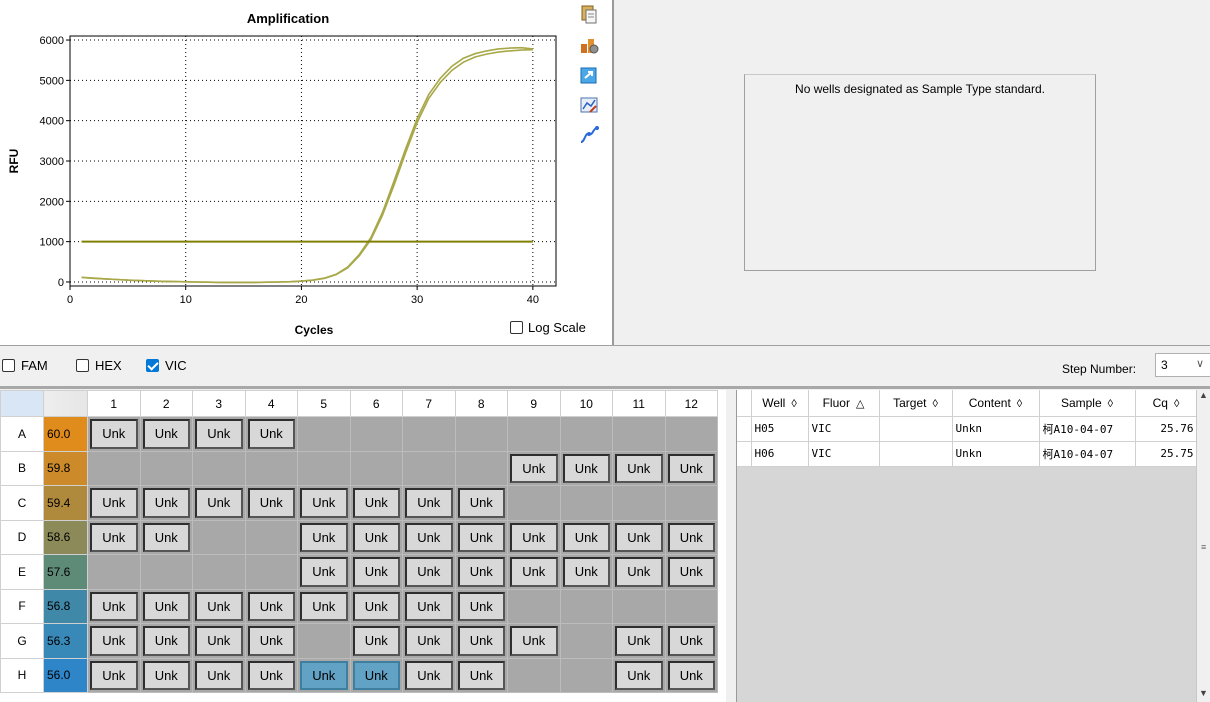 The height and width of the screenshot is (702, 1210). What do you see at coordinates (1087, 403) in the screenshot?
I see `results-column-header: Sample ◊` at bounding box center [1087, 403].